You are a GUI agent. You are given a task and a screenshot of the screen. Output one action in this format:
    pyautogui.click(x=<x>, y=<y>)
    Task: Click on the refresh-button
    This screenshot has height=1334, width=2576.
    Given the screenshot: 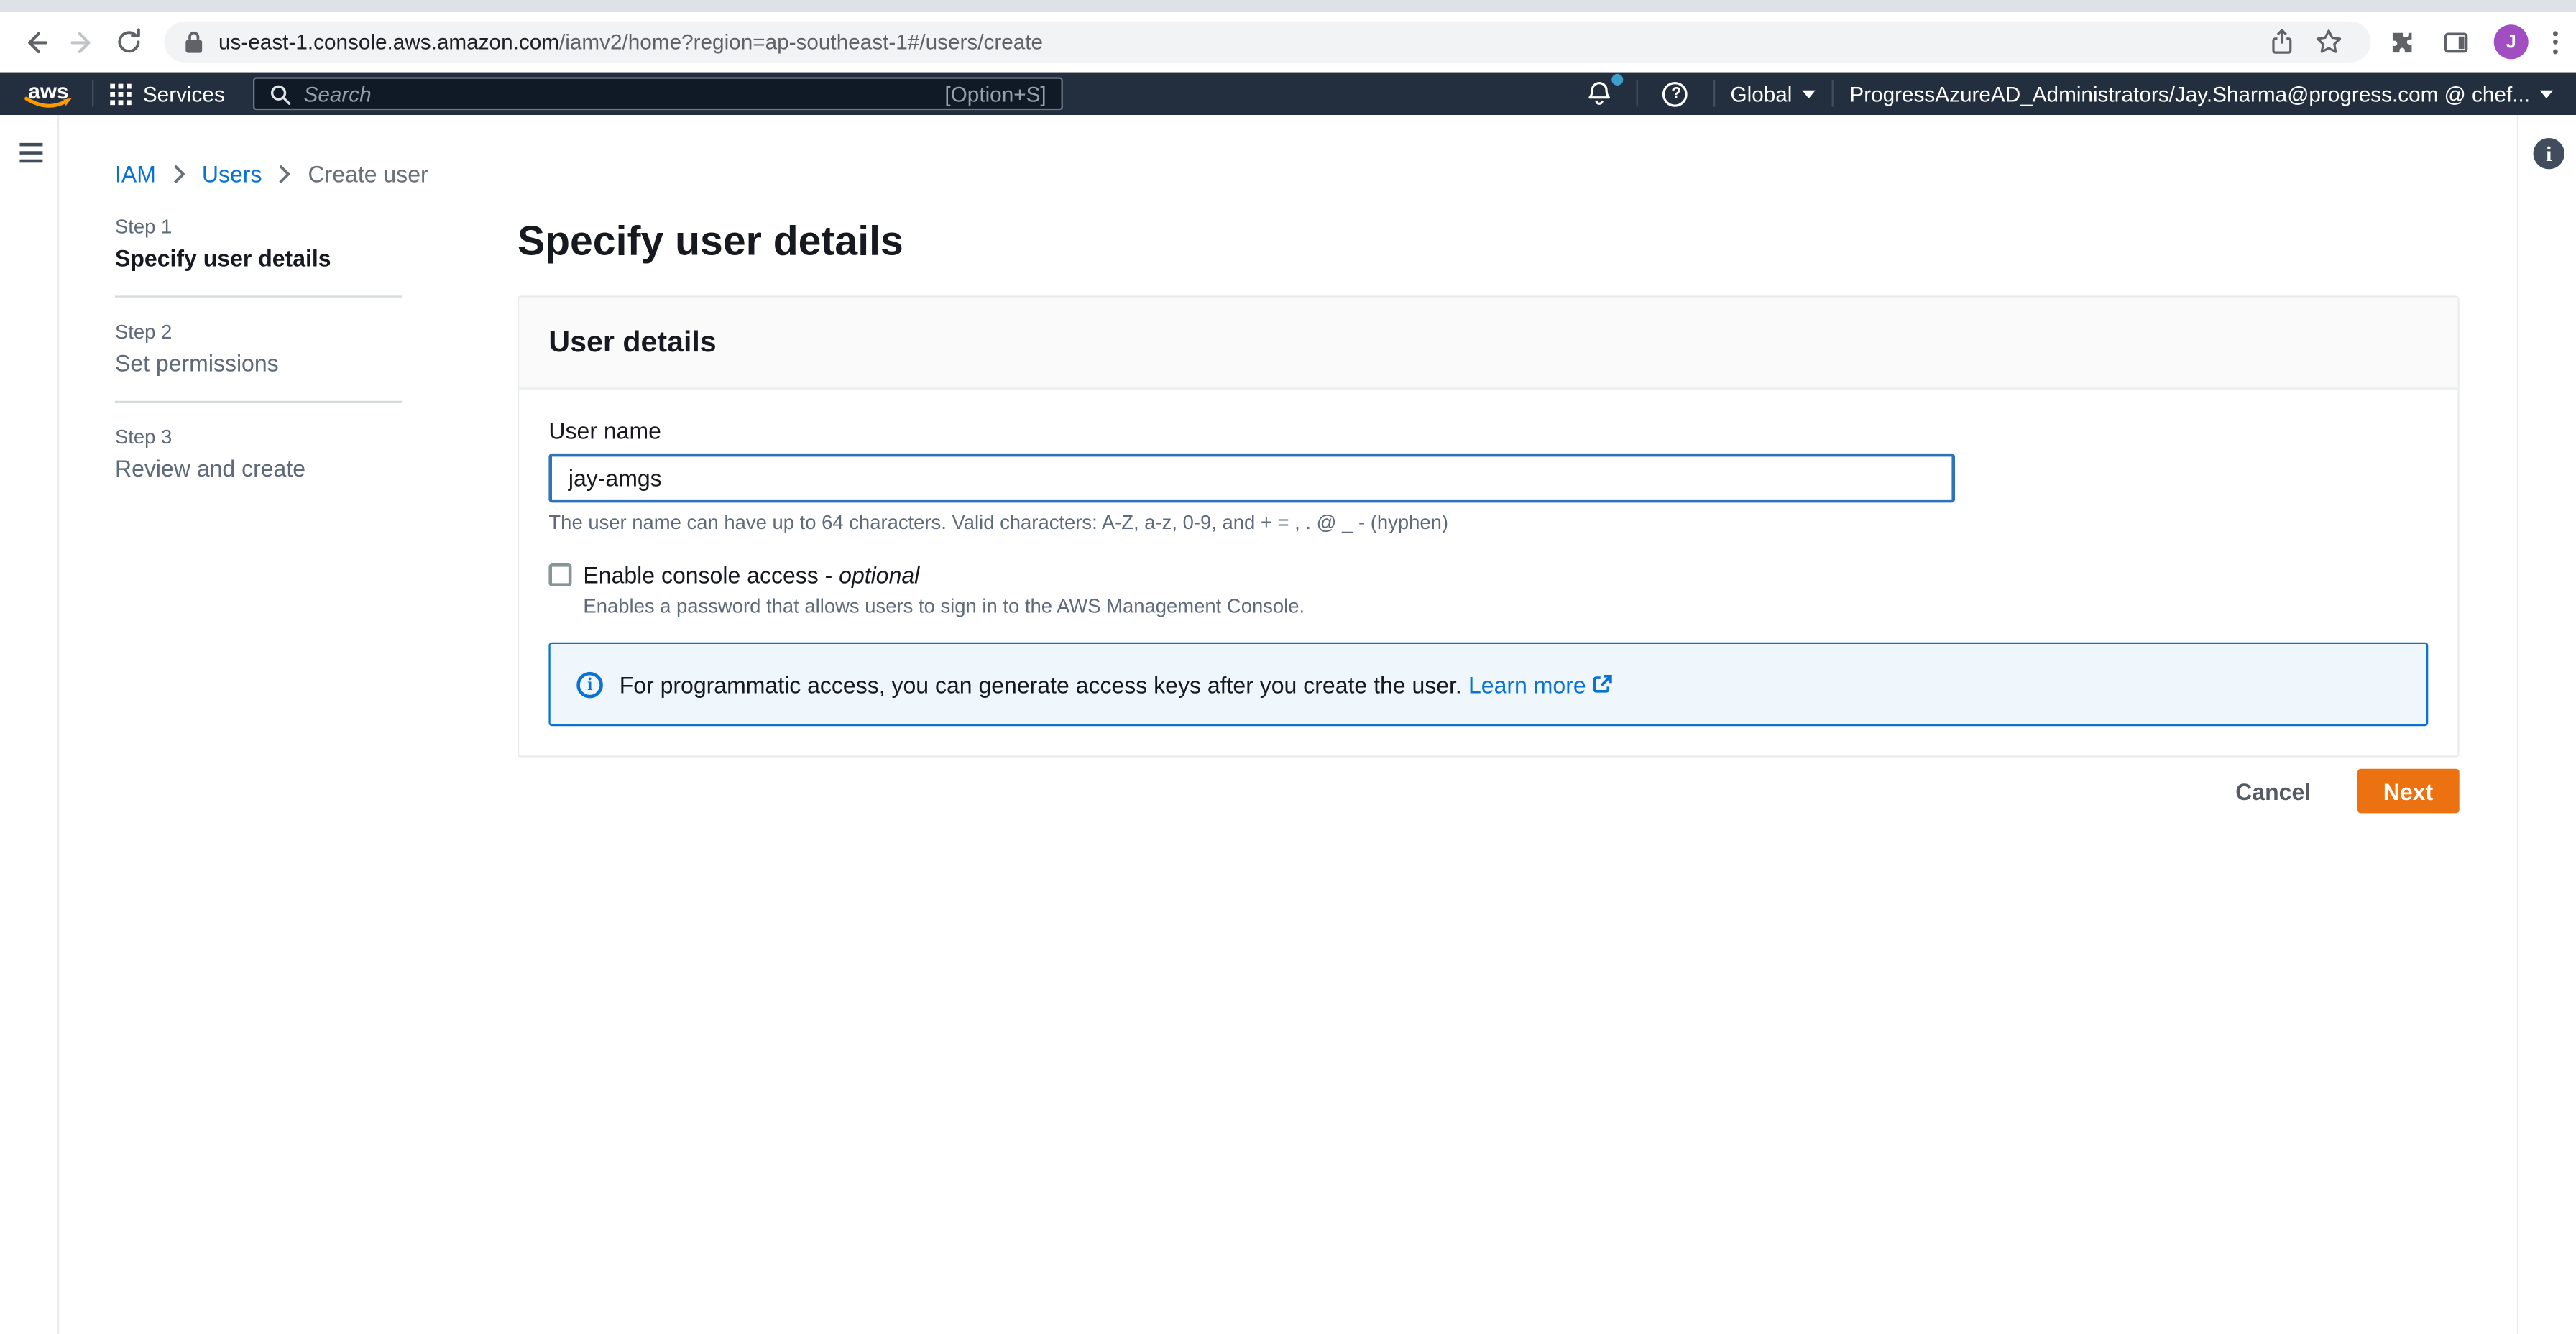 What is the action you would take?
    pyautogui.click(x=127, y=41)
    